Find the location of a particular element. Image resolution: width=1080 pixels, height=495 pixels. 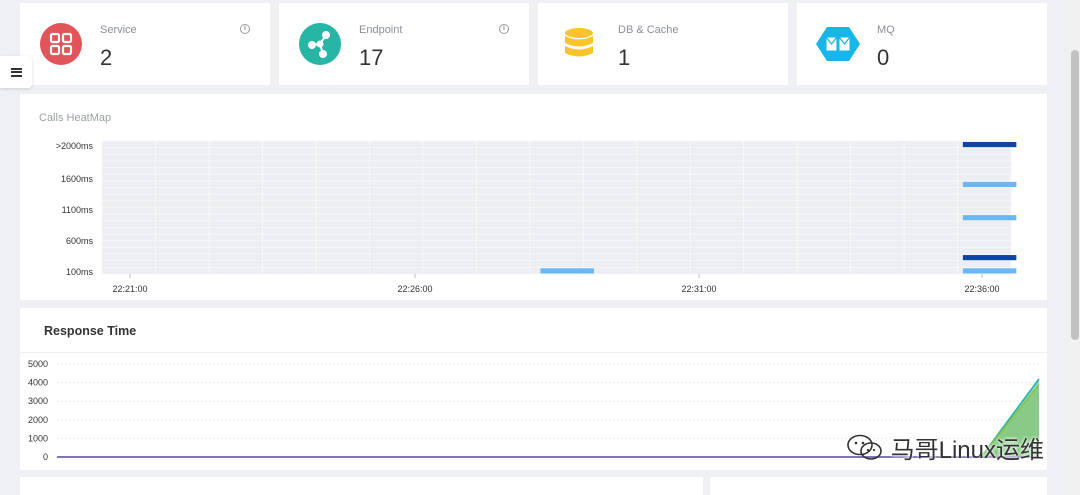

bottom-panel-left is located at coordinates (361, 486).